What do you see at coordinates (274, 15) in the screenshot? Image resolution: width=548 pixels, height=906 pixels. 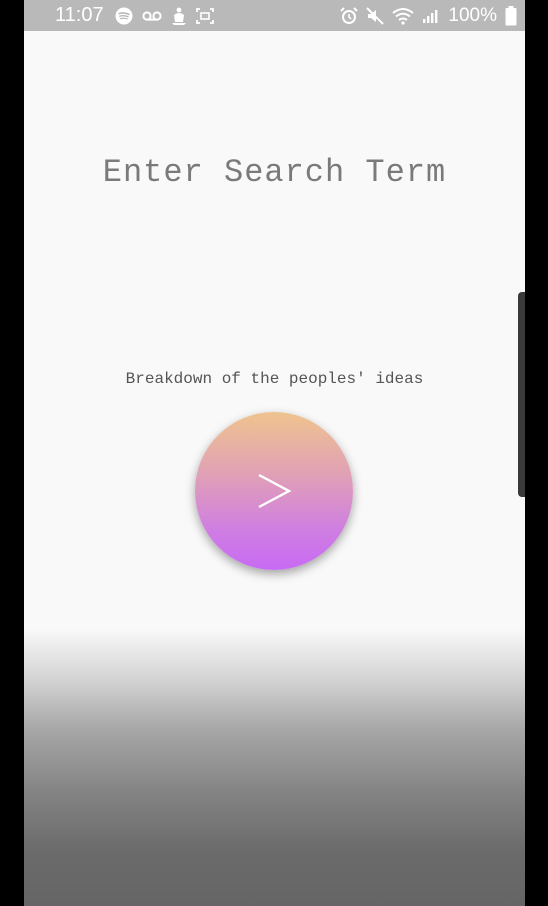 I see `status-bar: 11:07 100%` at bounding box center [274, 15].